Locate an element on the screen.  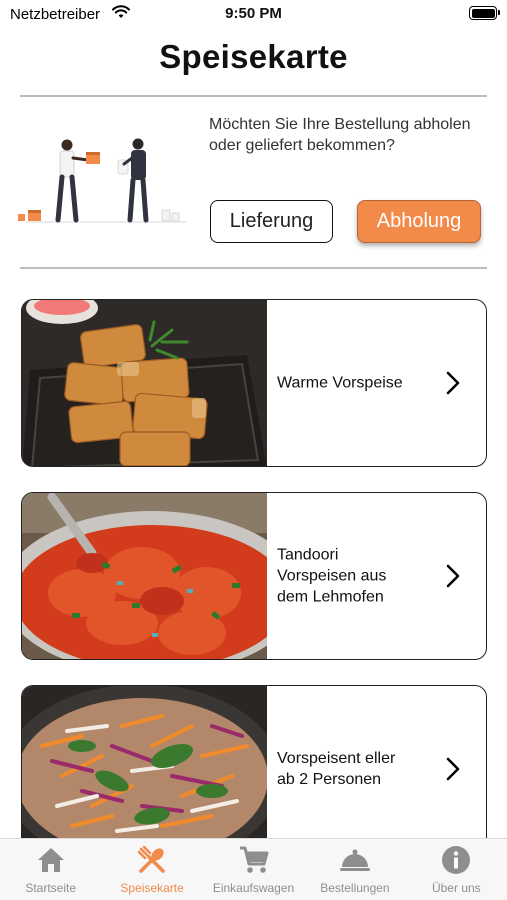
fried-appetizer-image is located at coordinates (144, 383).